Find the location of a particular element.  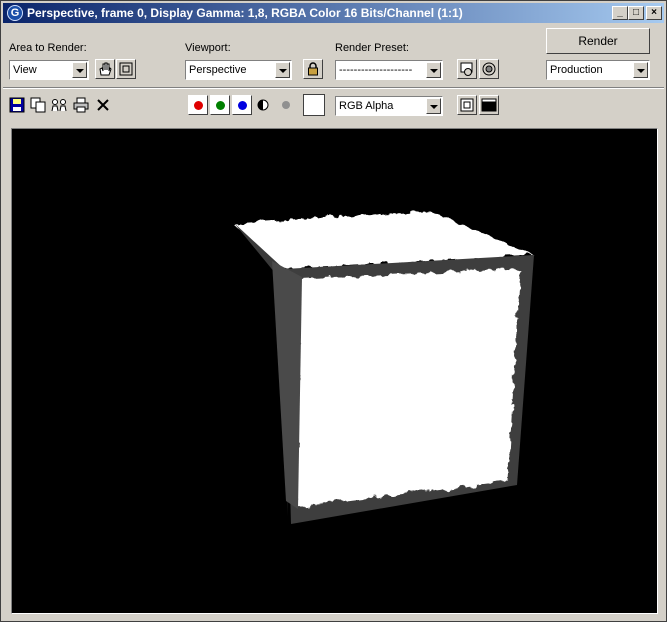

render-preset-label: Render Preset: is located at coordinates (372, 48).